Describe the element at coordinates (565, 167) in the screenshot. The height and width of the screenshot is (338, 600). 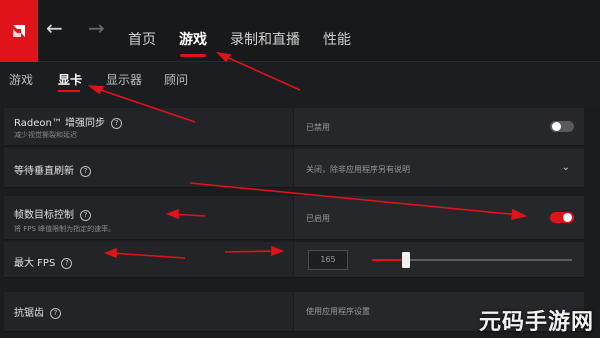
I see `chevron-down-icon: ⌄` at that location.